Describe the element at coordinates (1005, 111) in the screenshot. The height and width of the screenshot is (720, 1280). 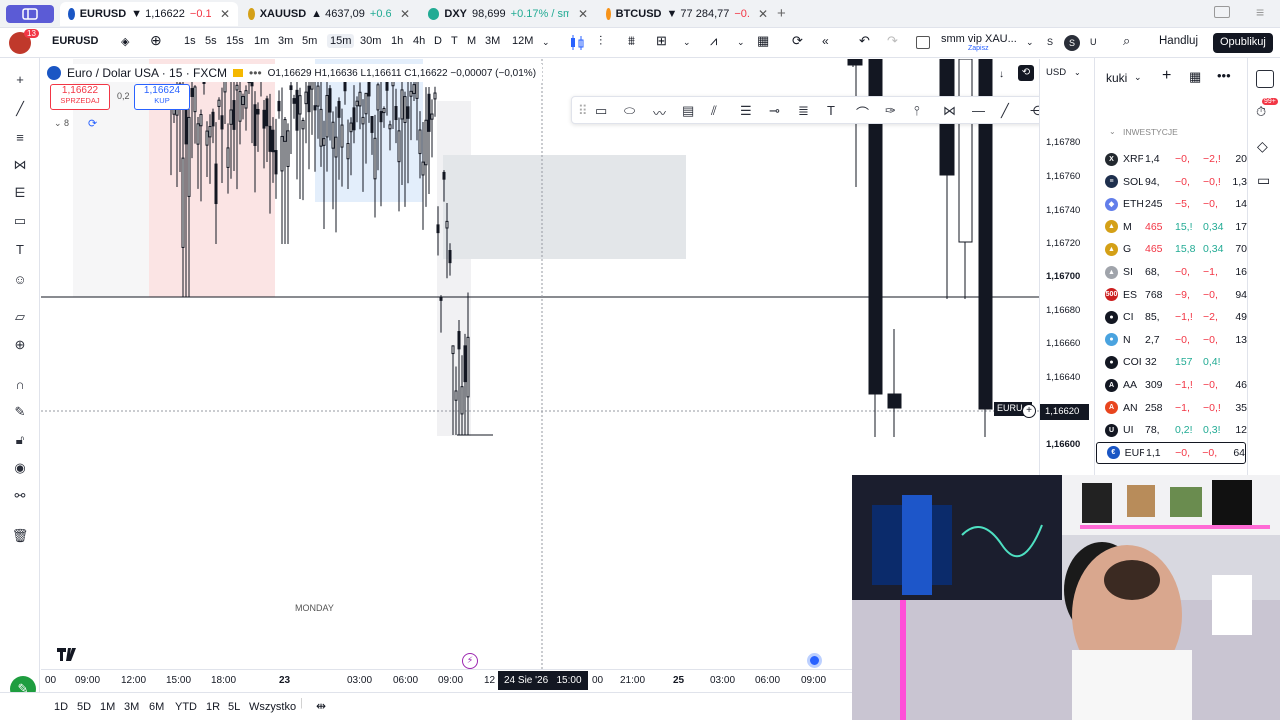
I see `trend-tool-icon: ╱` at that location.